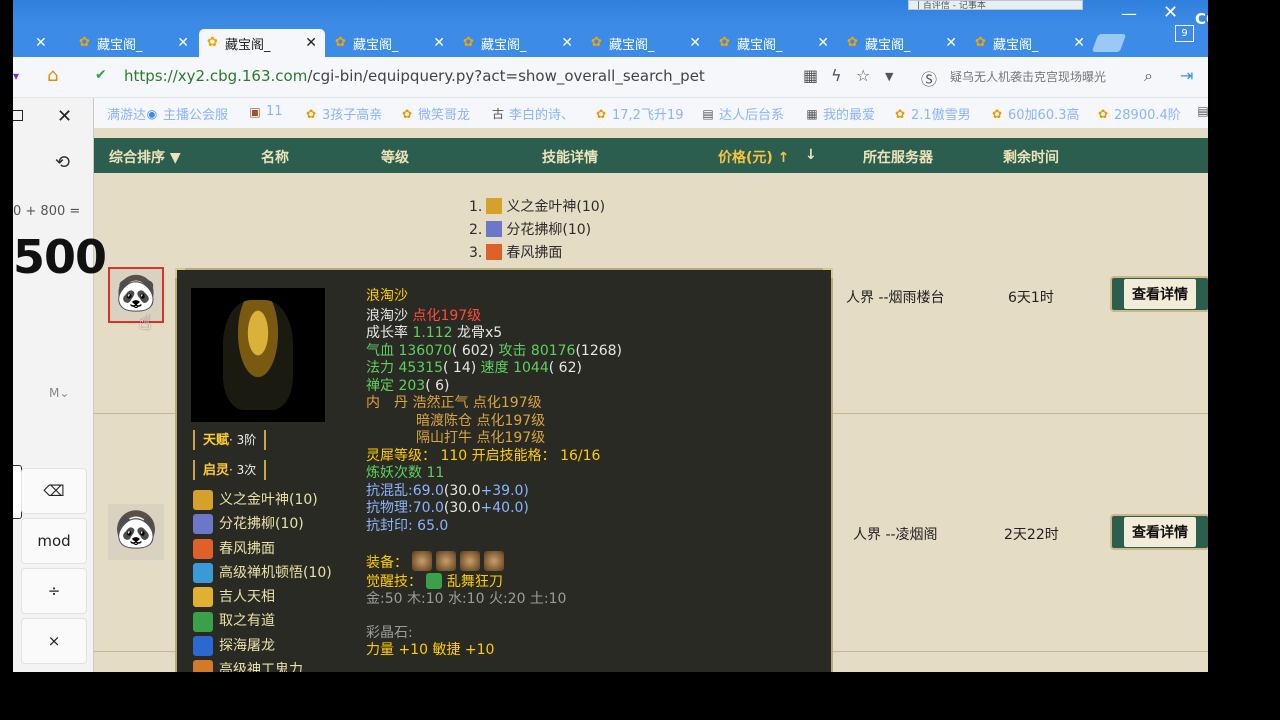  I want to click on skill-name: 取之有道, so click(247, 621).